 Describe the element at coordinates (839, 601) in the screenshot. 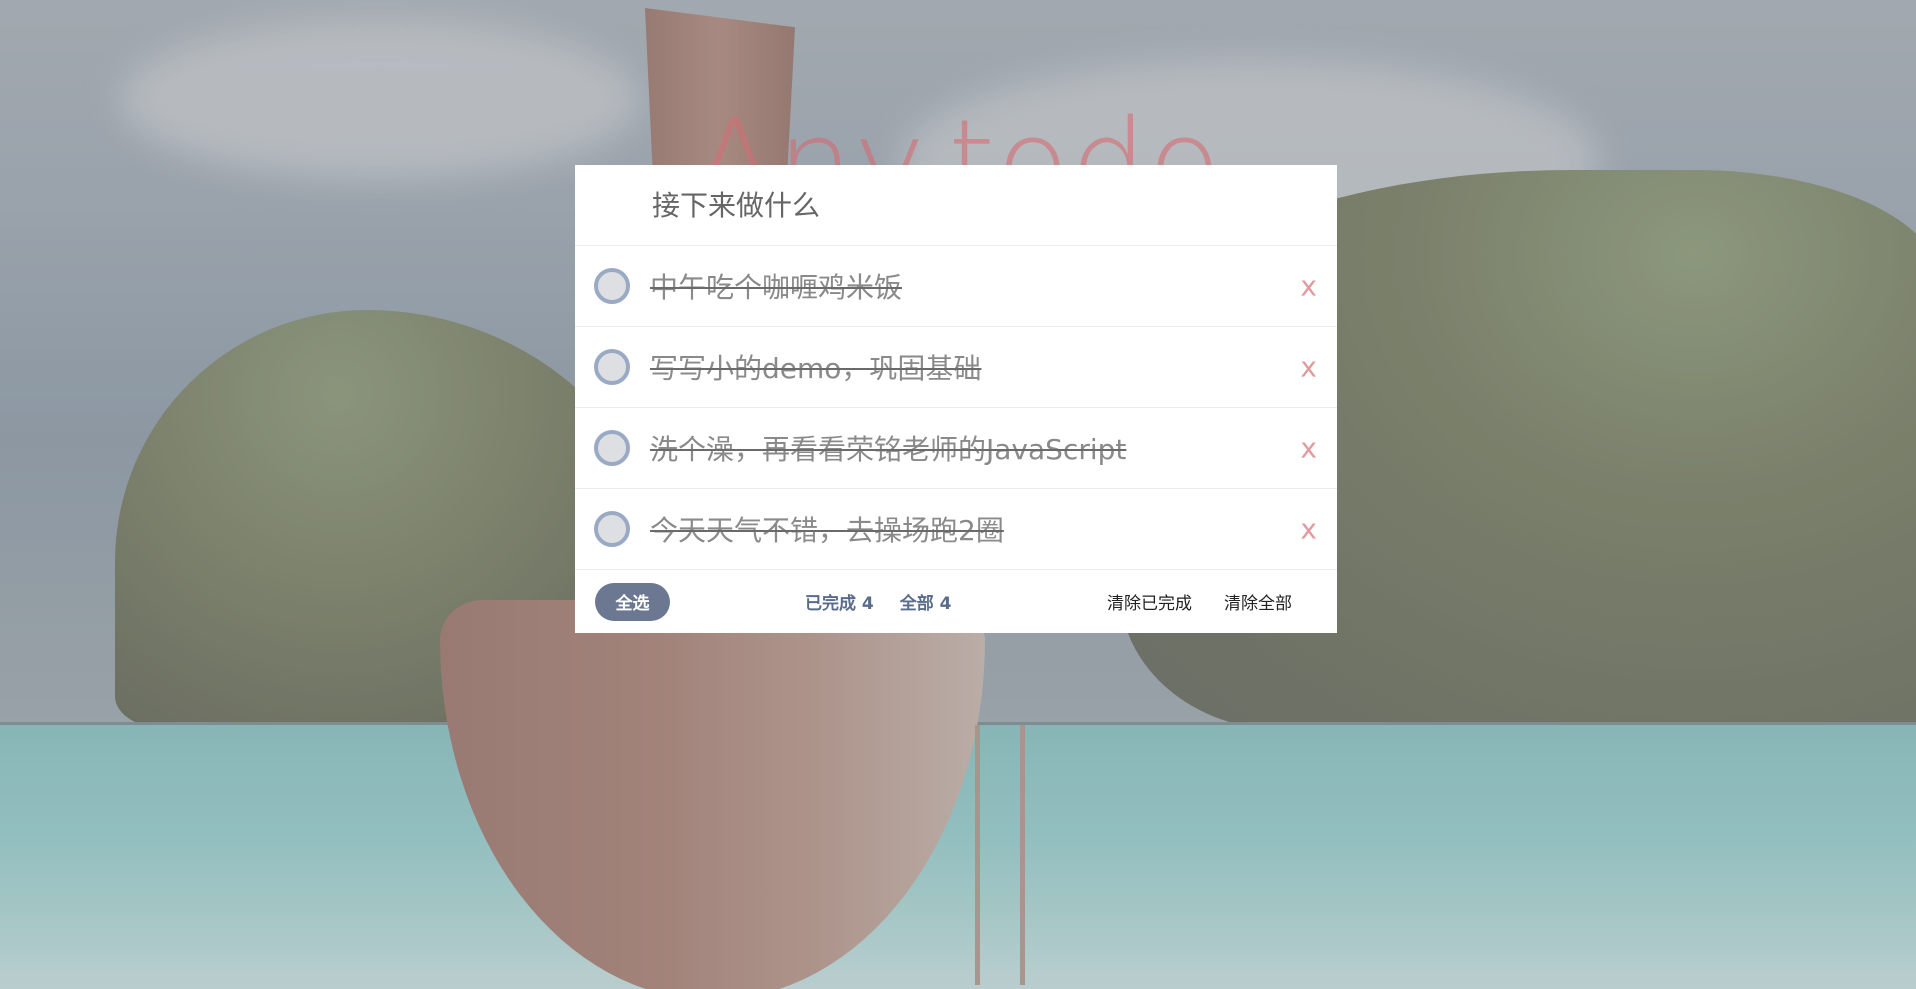

I see `completed-count-filter: 已完成 4` at that location.